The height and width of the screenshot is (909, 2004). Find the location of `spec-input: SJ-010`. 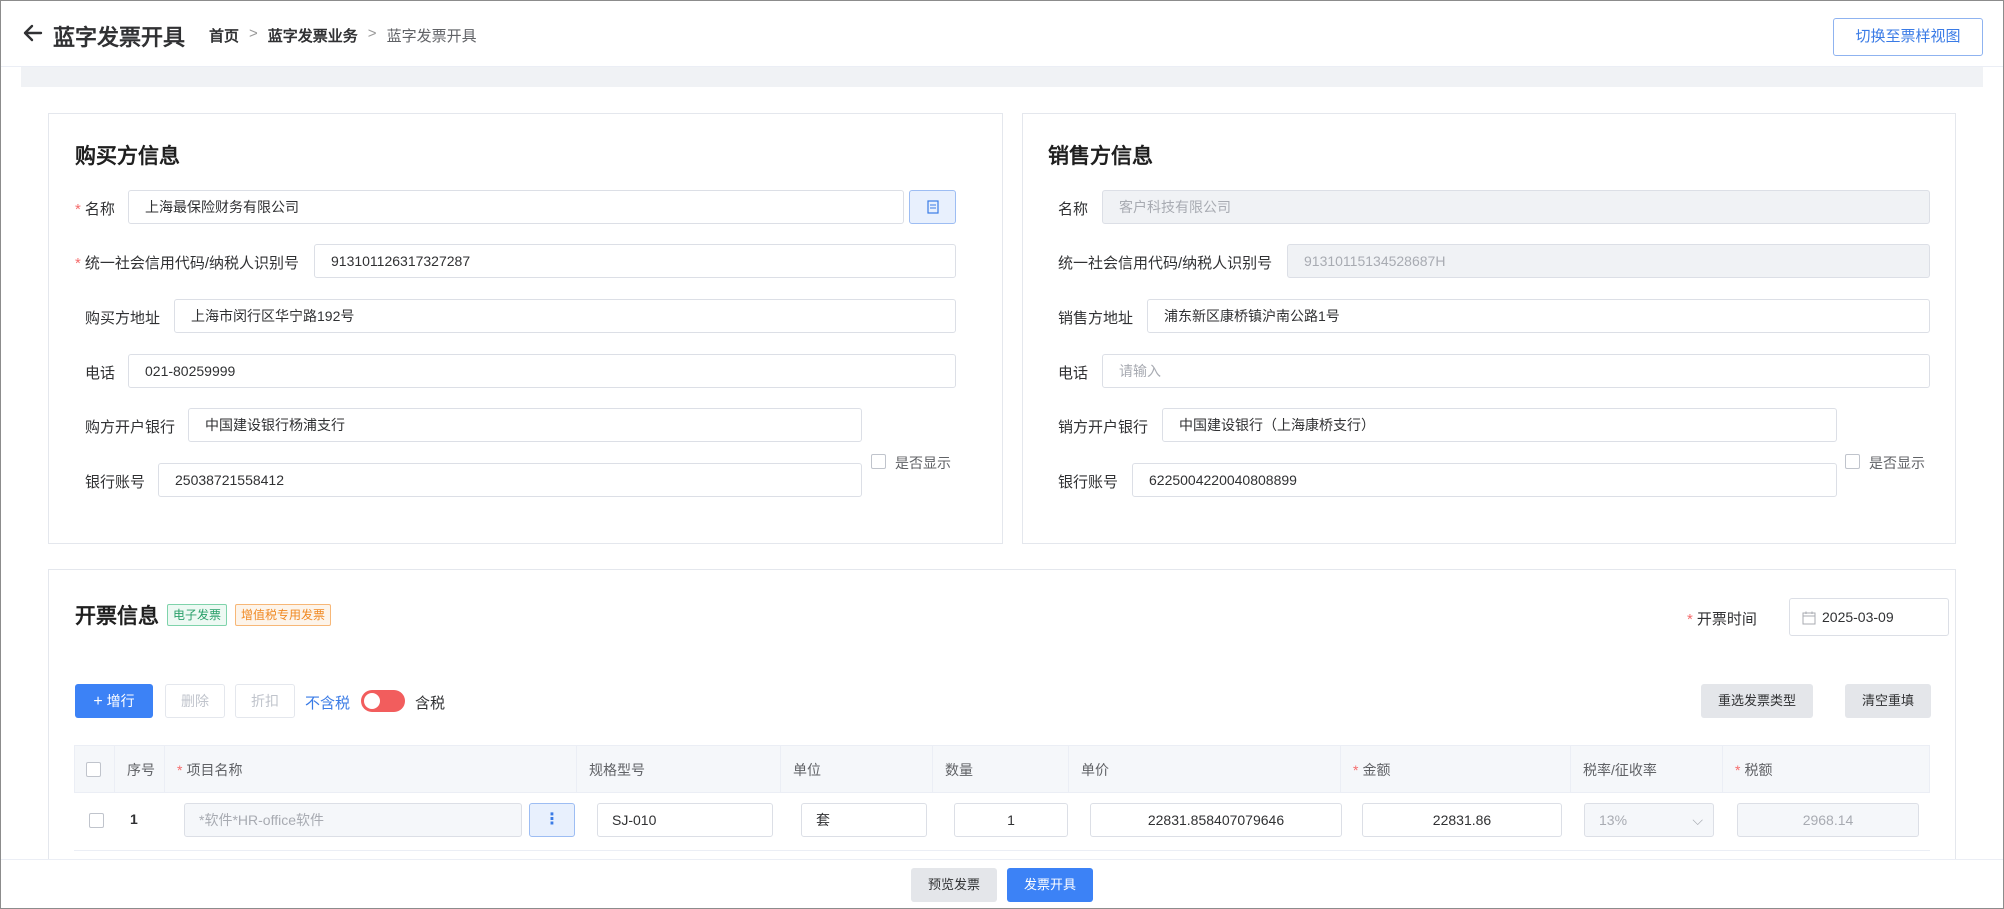

spec-input: SJ-010 is located at coordinates (685, 820).